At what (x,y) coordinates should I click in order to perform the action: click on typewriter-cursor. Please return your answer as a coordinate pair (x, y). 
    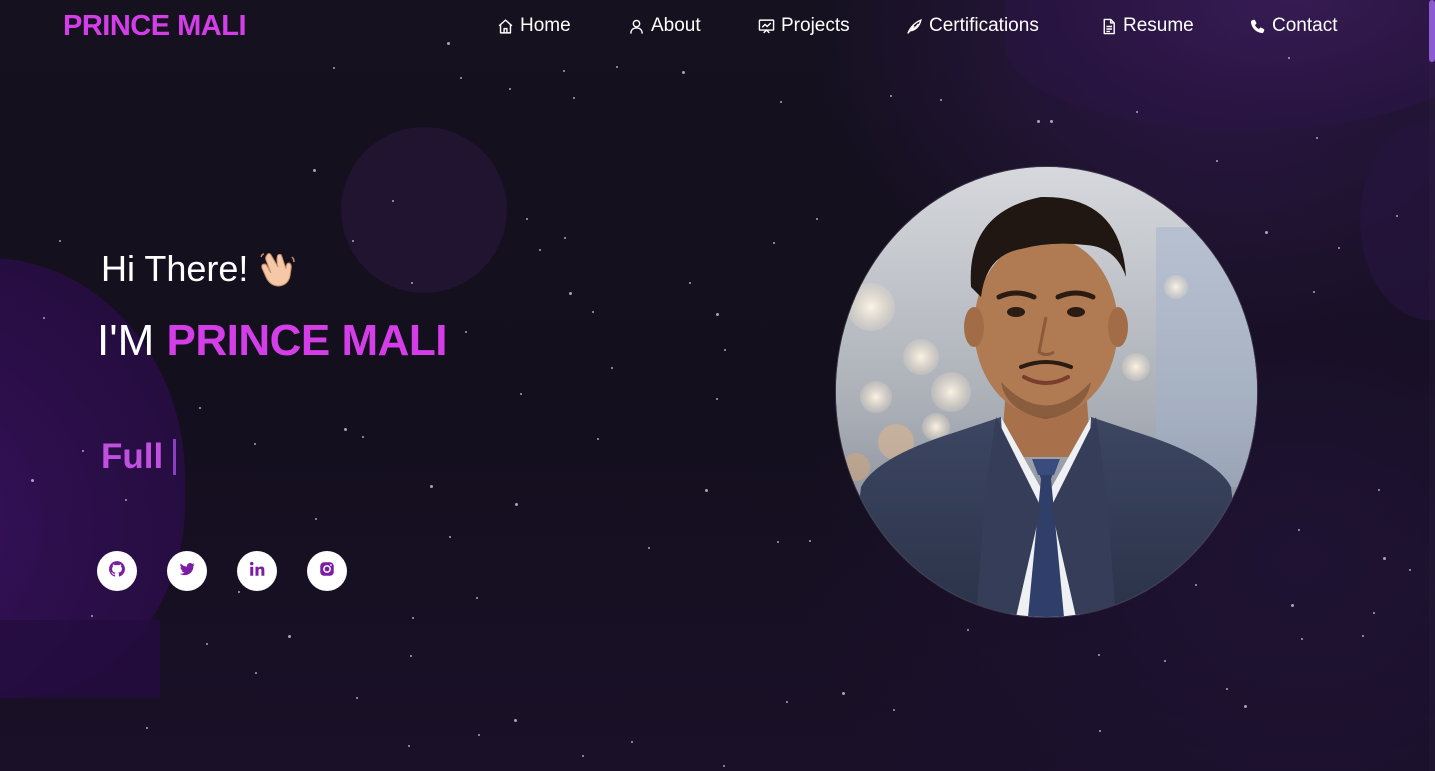
    Looking at the image, I should click on (175, 457).